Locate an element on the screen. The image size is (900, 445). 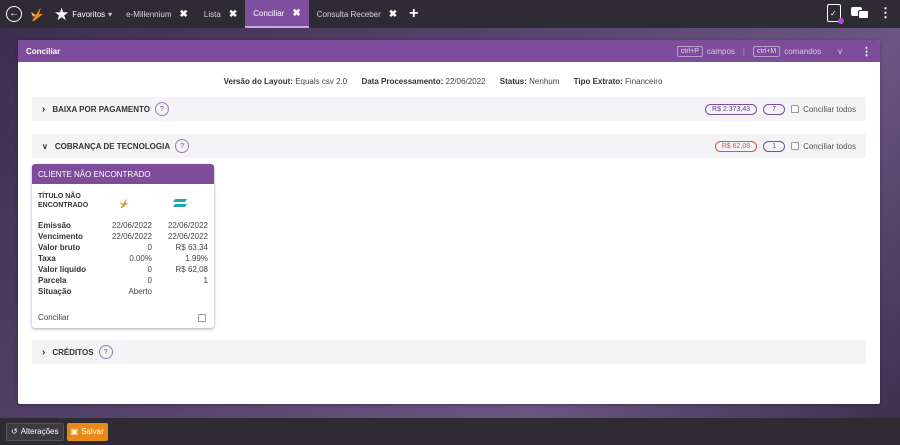
equals-value: R$ 63,34 is located at coordinates (191, 247).